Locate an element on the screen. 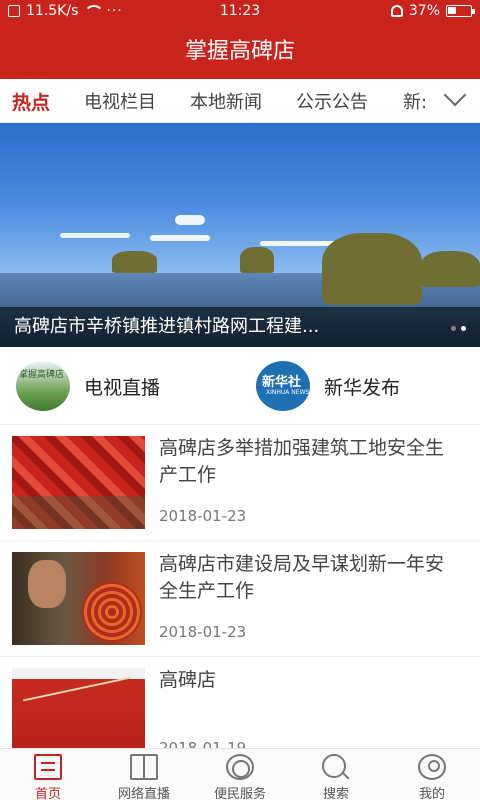 The width and height of the screenshot is (480, 800). home-icon is located at coordinates (48, 767).